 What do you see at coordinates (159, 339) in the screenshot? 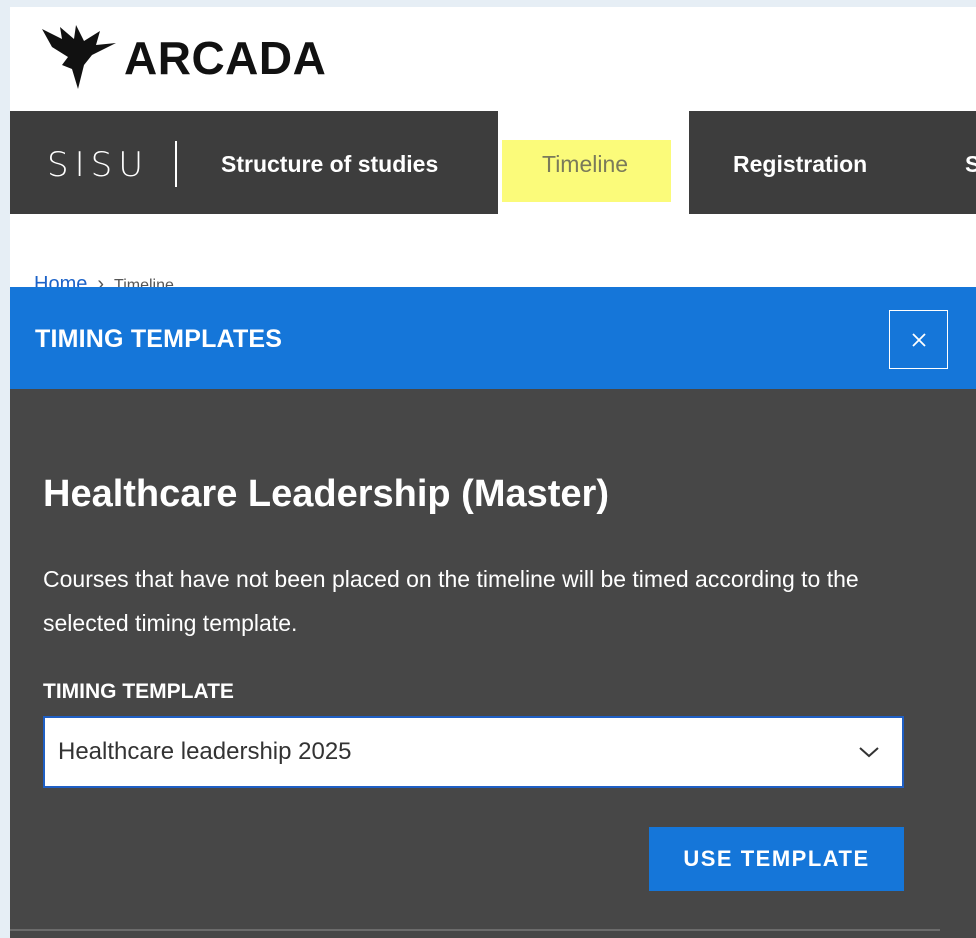
I see `modal-title: TIMING TEMPLATES` at bounding box center [159, 339].